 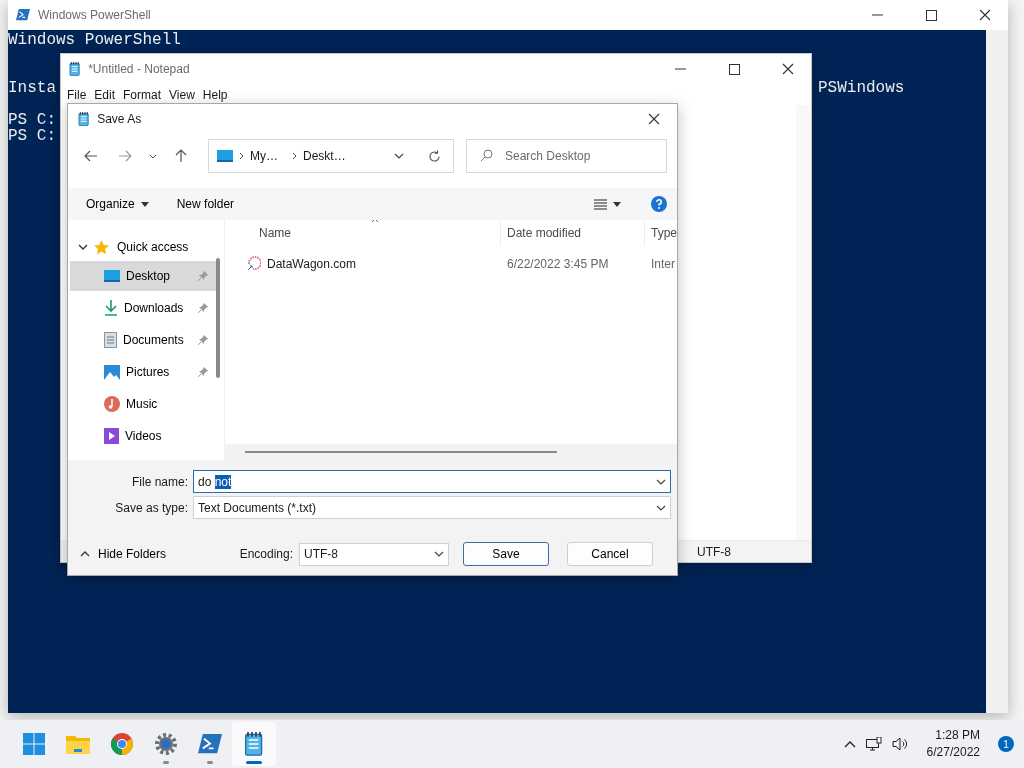 What do you see at coordinates (91, 156) in the screenshot?
I see `arrow-left-icon` at bounding box center [91, 156].